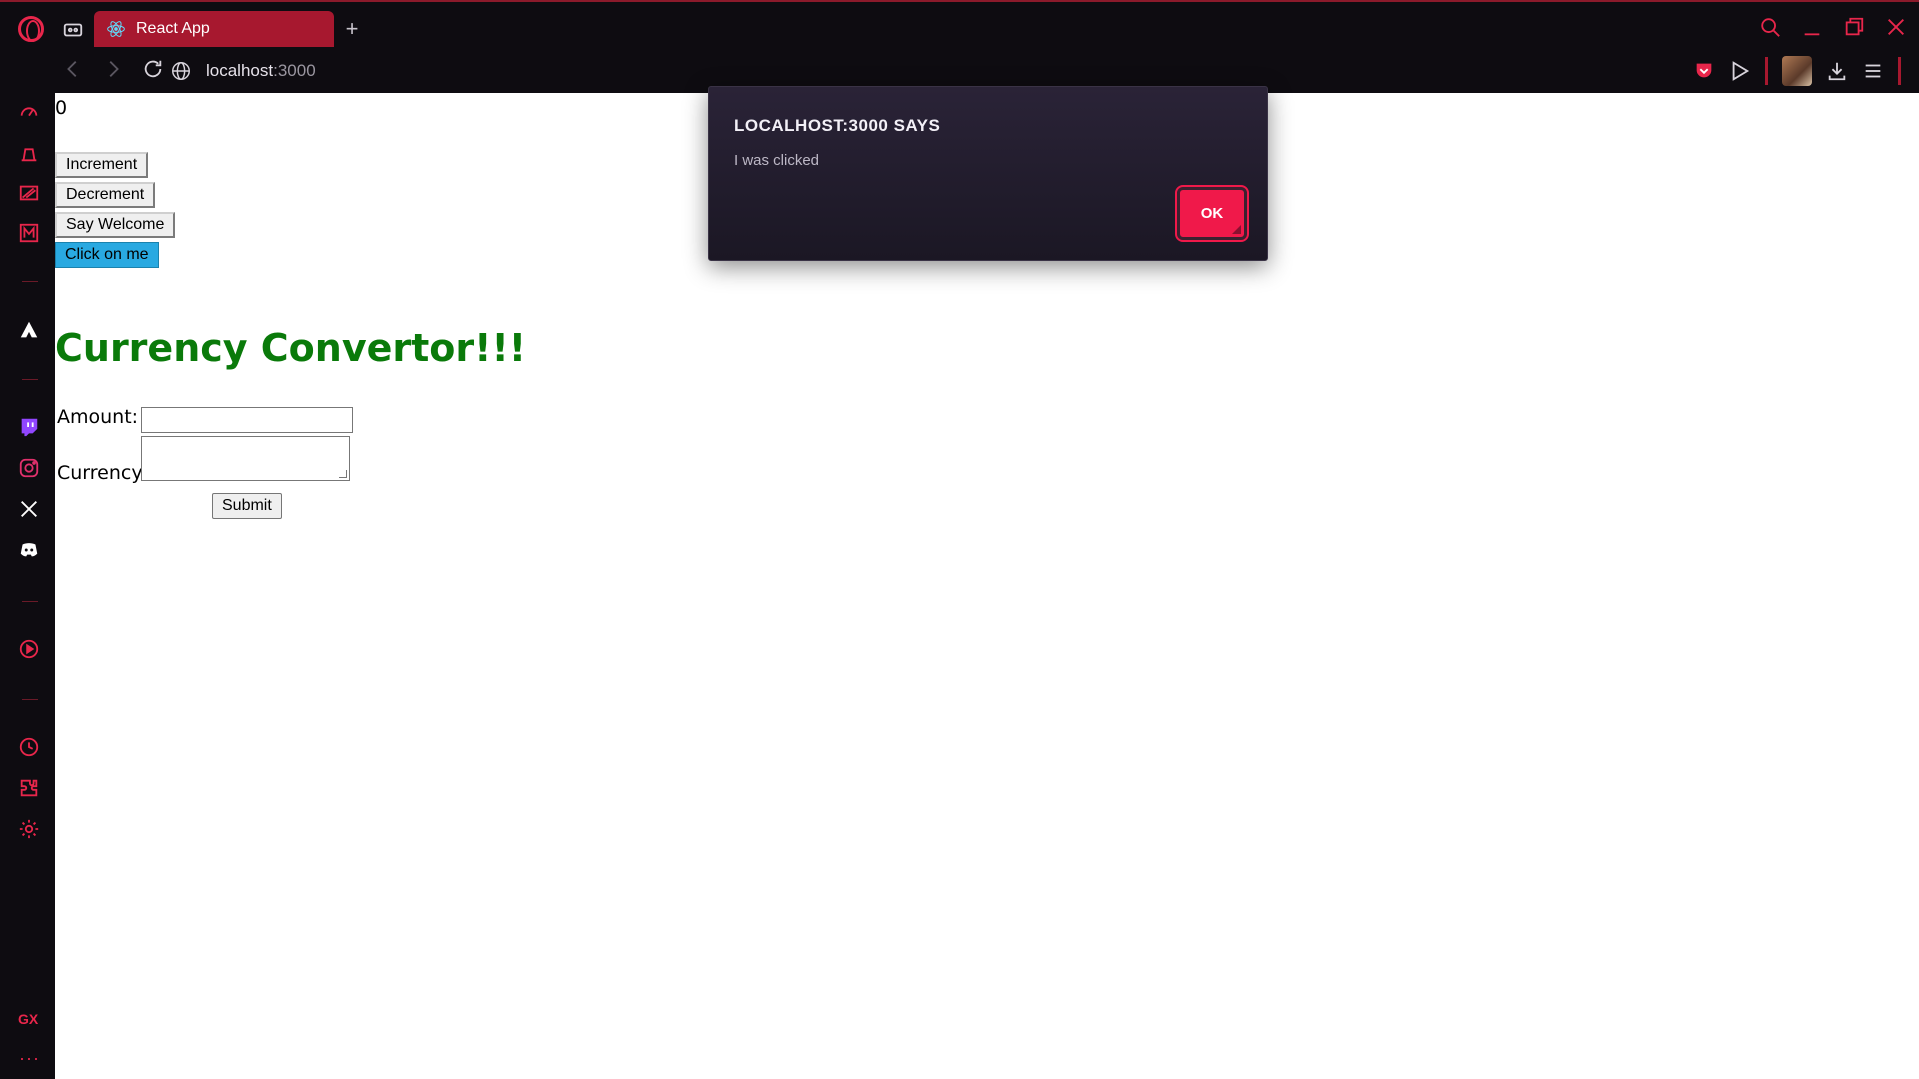 The height and width of the screenshot is (1079, 1919). Describe the element at coordinates (959, 46) in the screenshot. I see `browser-chrome: React App + localhost:3000` at that location.